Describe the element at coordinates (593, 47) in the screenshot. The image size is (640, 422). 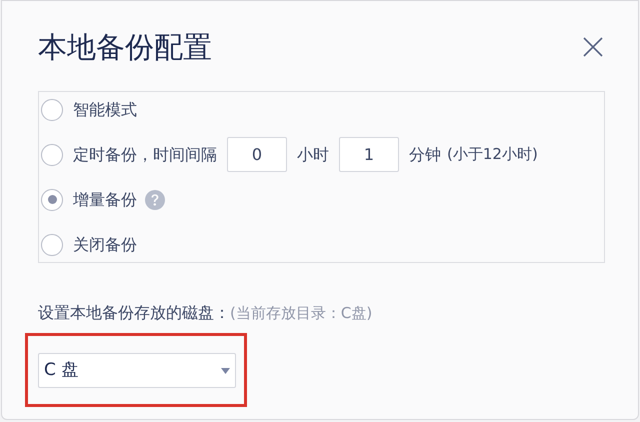
I see `close-icon` at that location.